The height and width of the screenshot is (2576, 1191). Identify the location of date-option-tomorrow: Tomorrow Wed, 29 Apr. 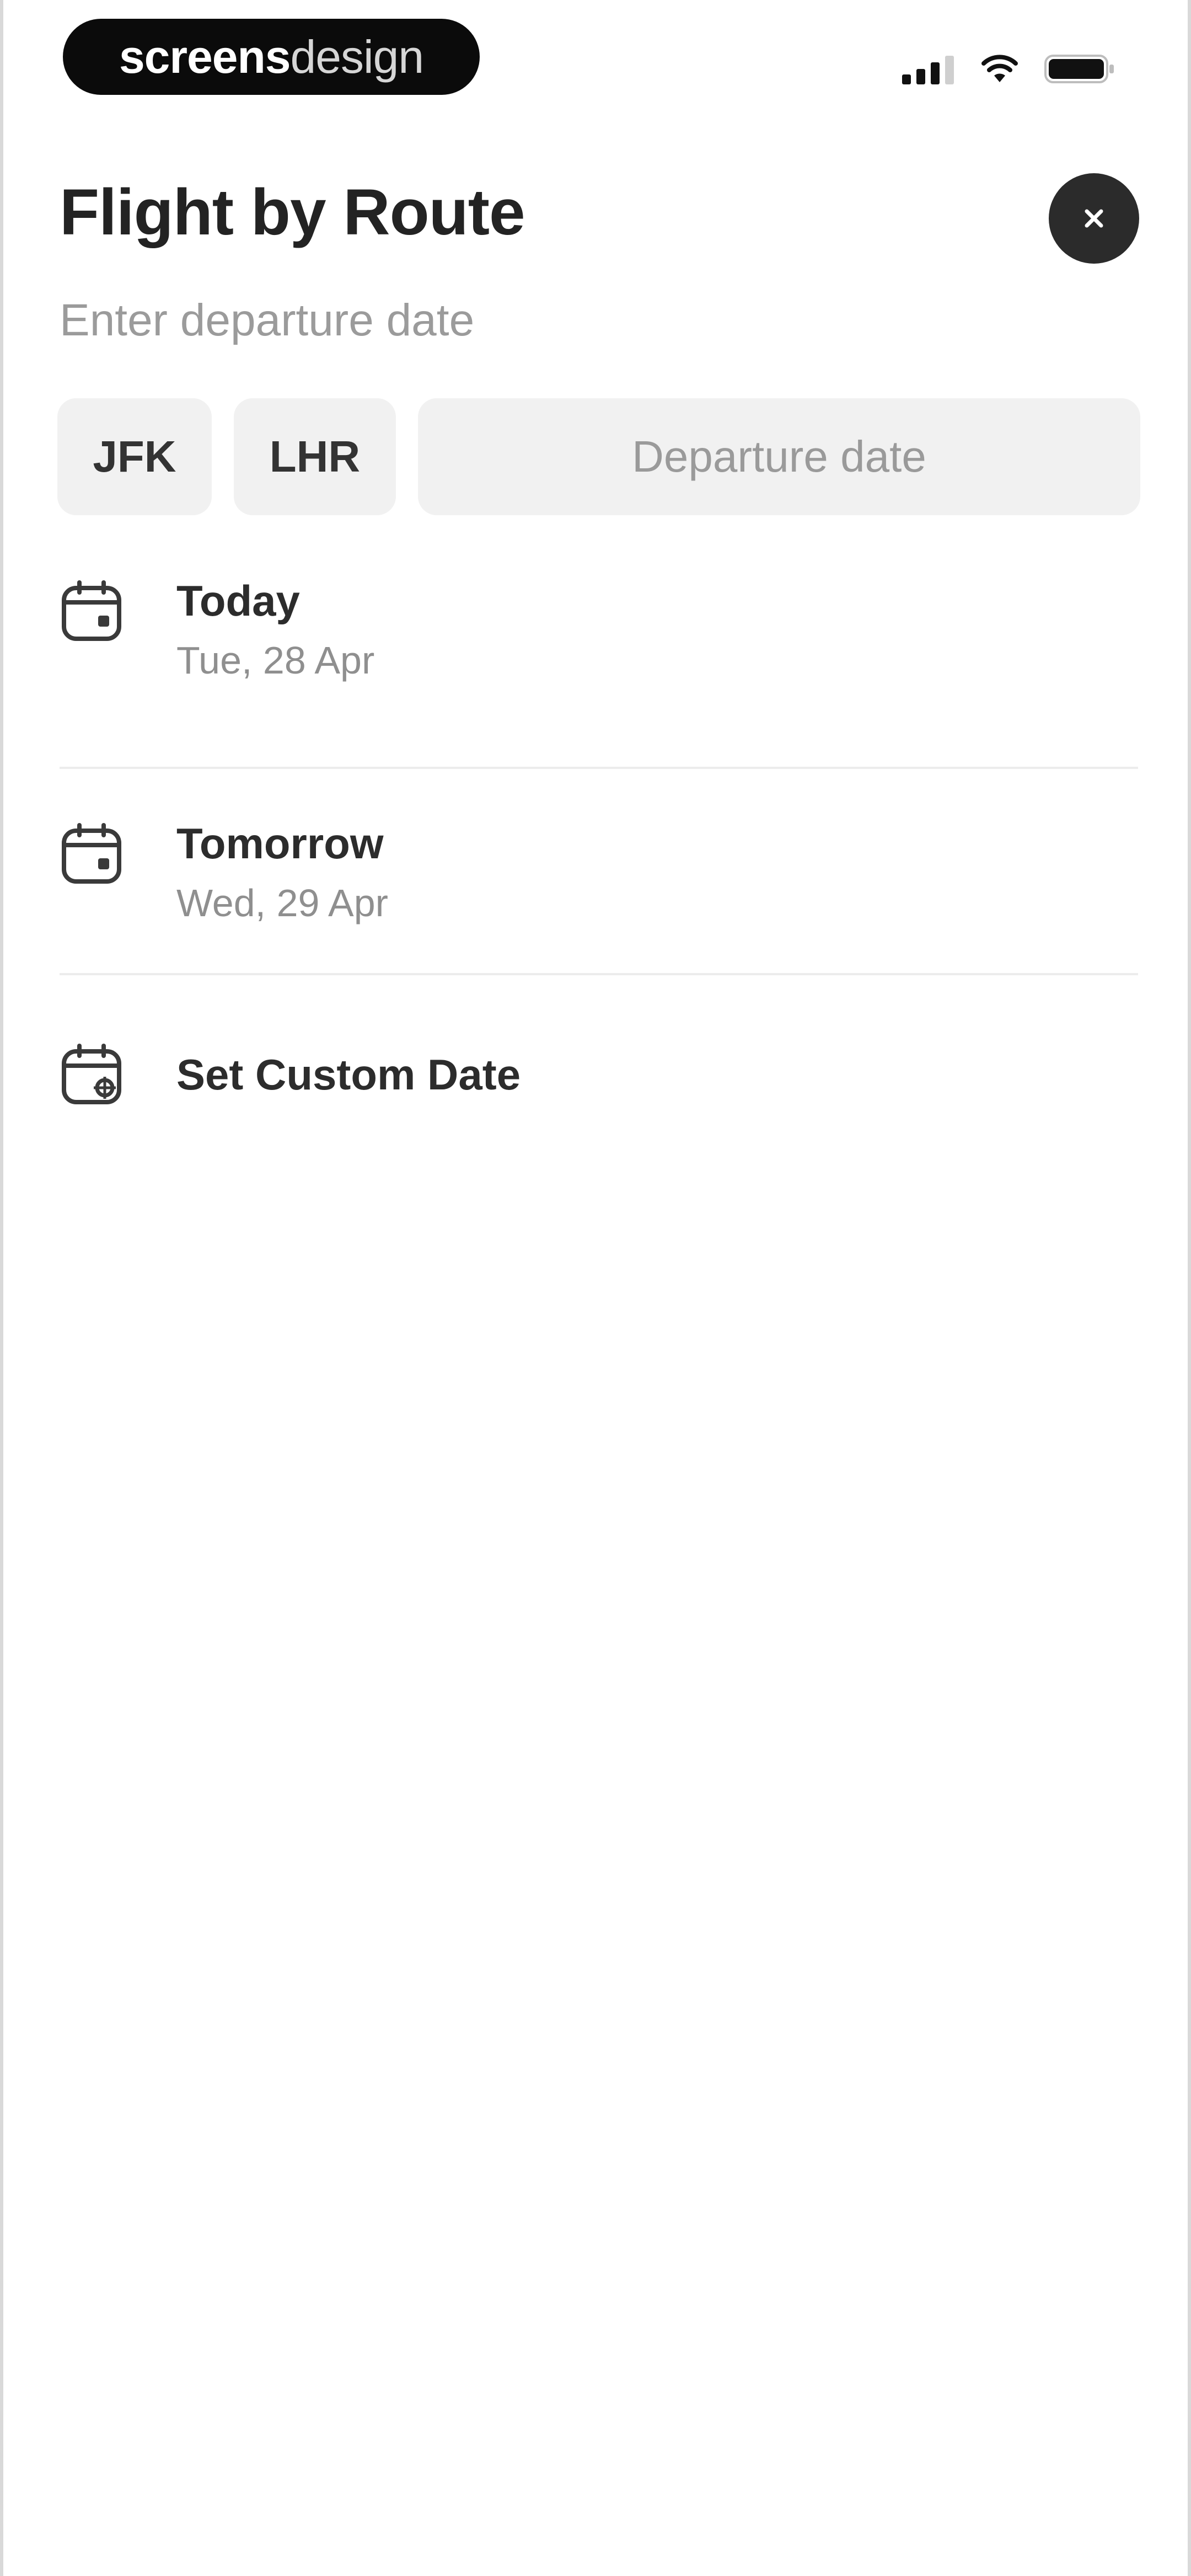
(599, 871).